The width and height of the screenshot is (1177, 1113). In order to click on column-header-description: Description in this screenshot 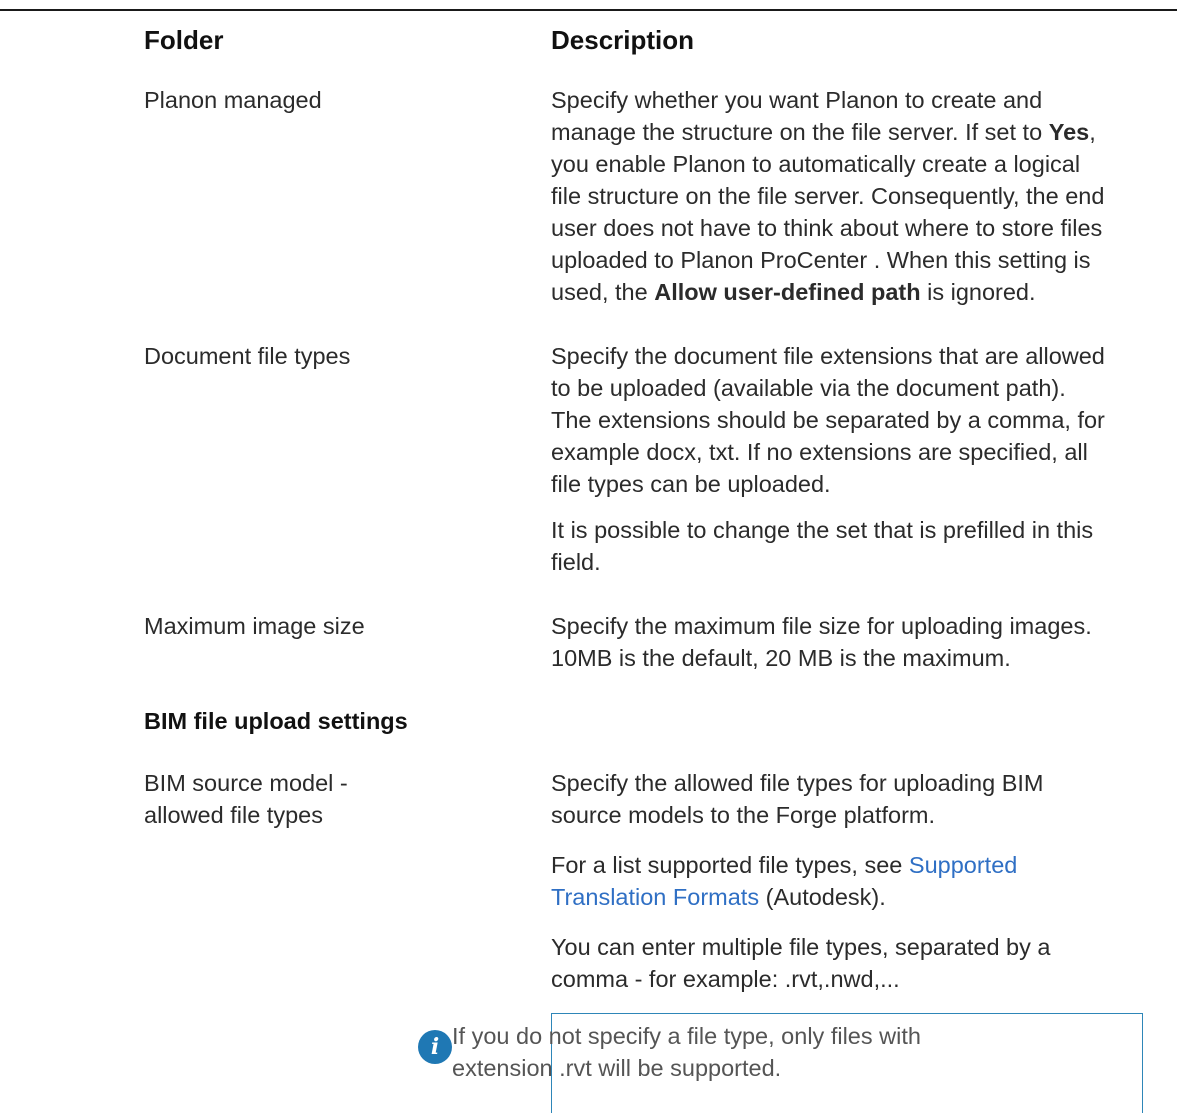, I will do `click(623, 40)`.